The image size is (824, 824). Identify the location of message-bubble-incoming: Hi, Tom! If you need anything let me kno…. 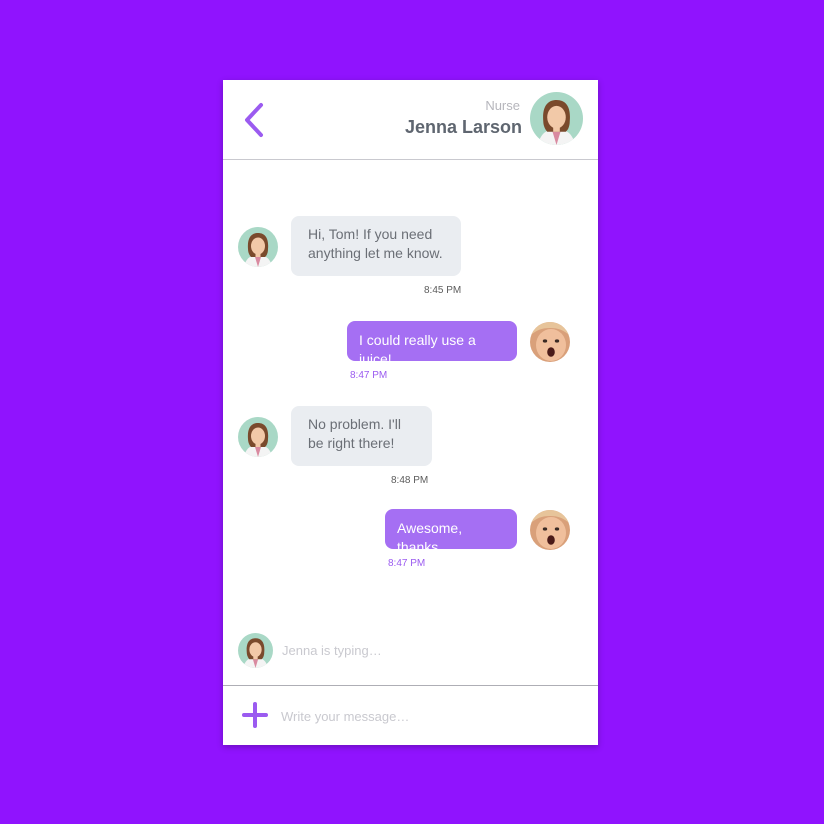
(376, 246).